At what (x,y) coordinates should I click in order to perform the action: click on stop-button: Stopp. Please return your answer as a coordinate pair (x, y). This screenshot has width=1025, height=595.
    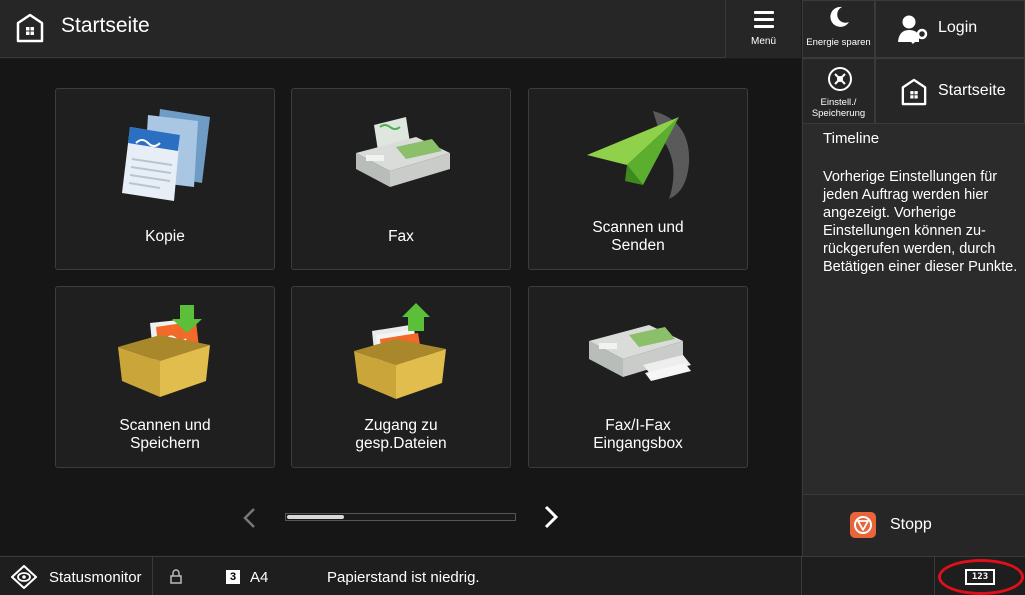
    Looking at the image, I should click on (913, 525).